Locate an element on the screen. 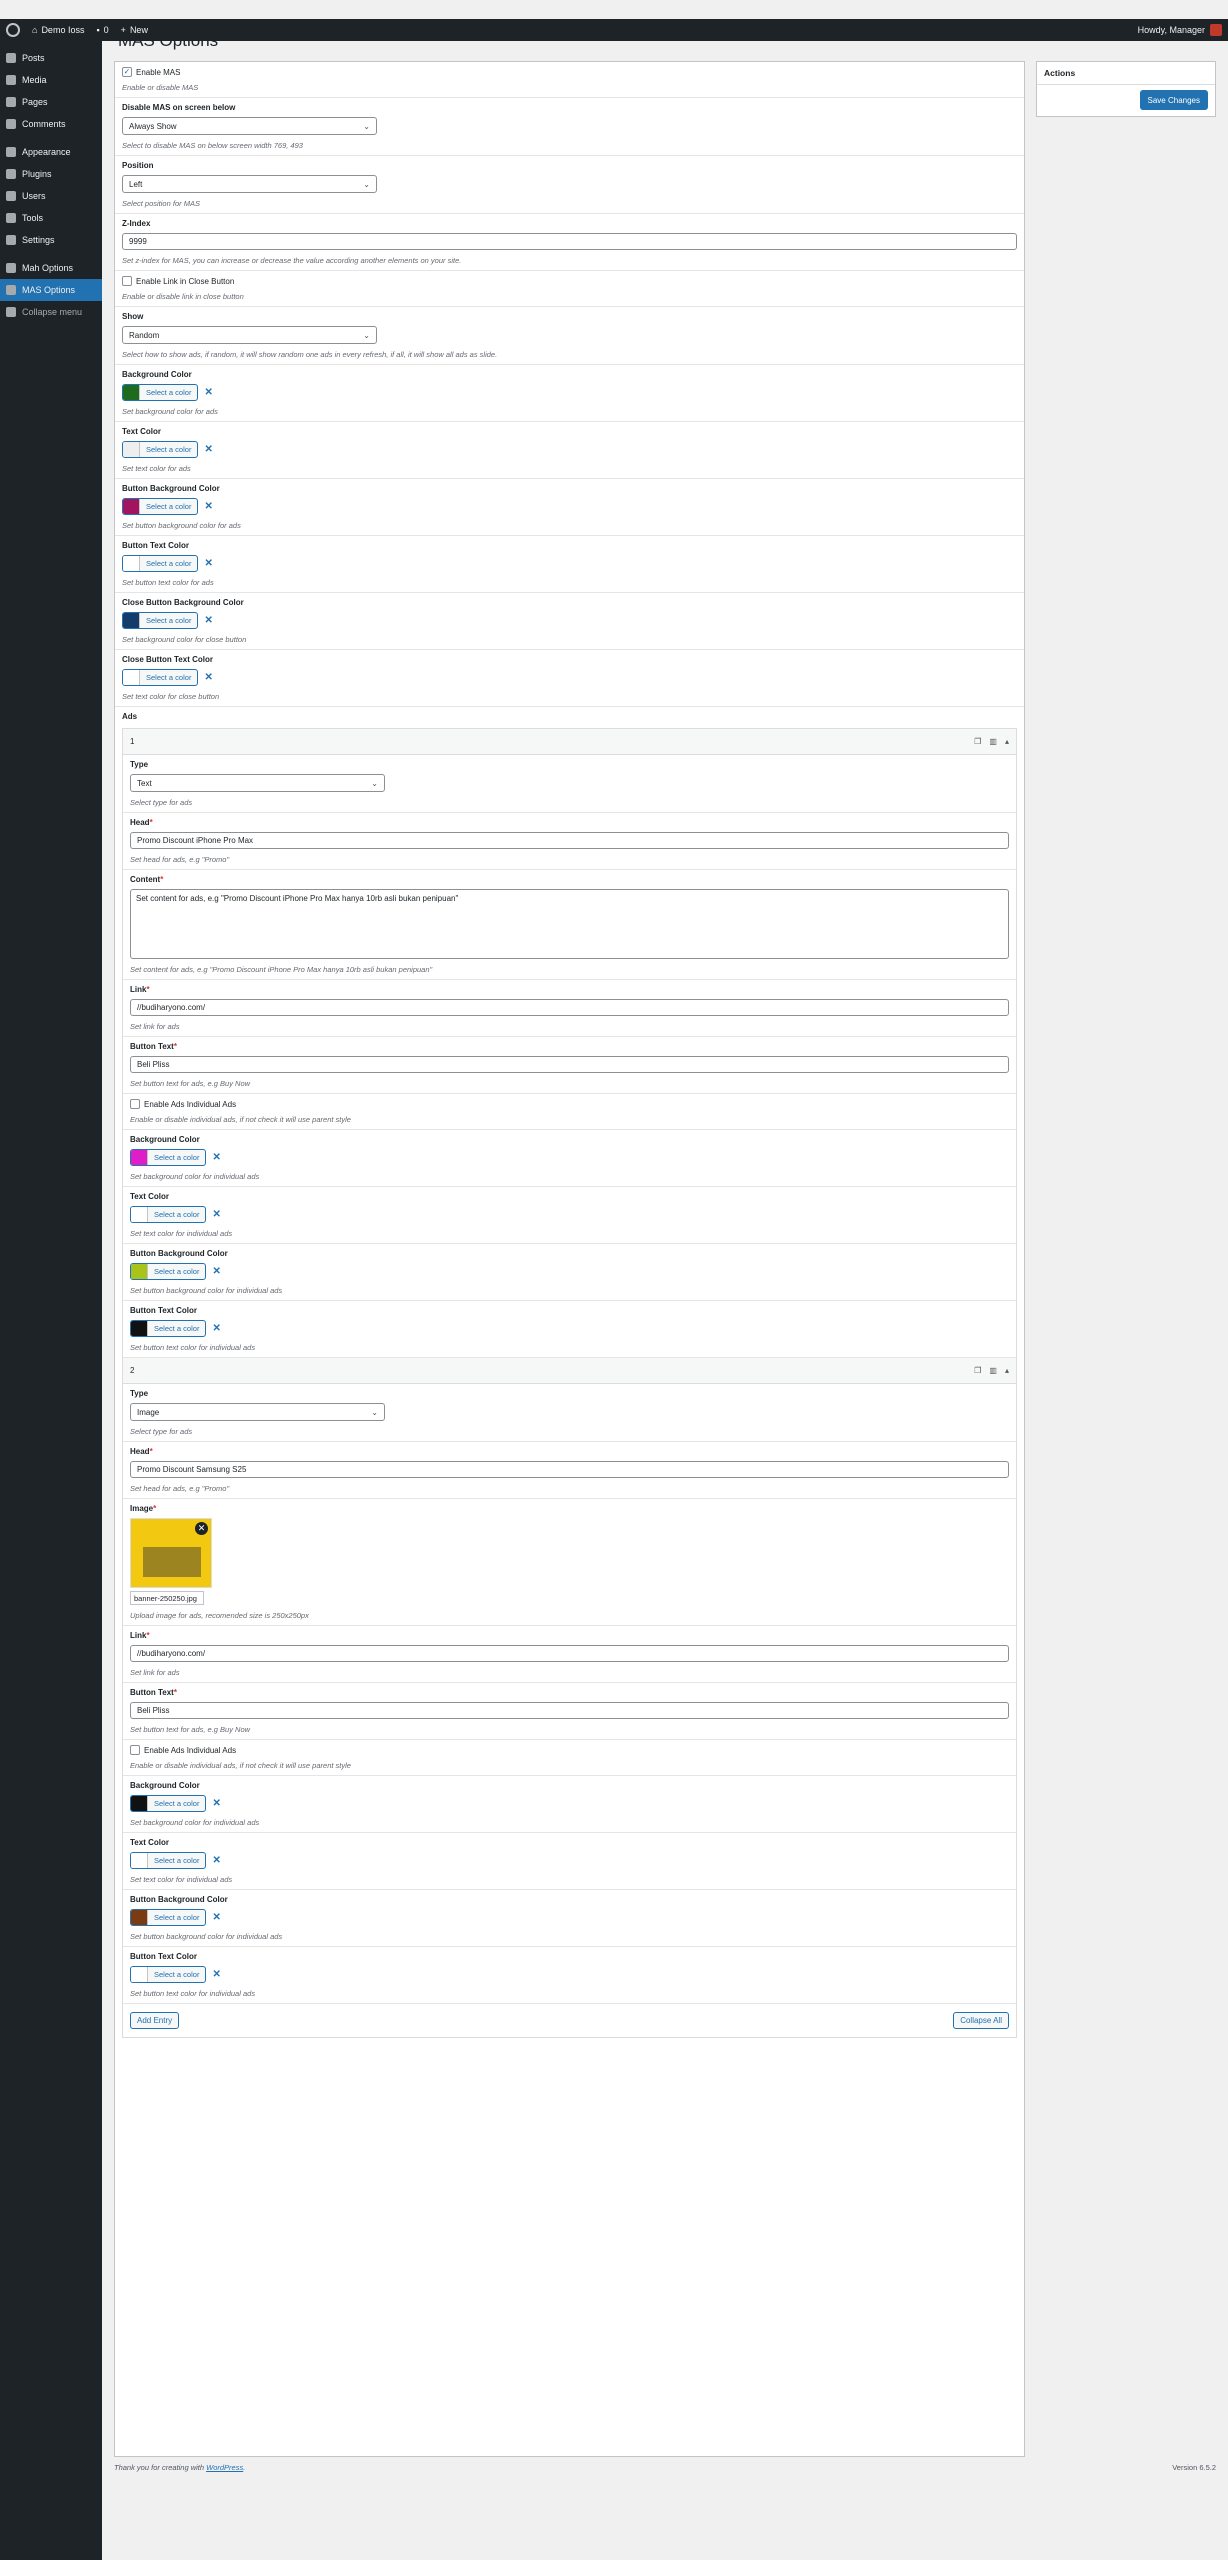 The width and height of the screenshot is (1228, 2560). sidebar-item-comments: Comments is located at coordinates (51, 124).